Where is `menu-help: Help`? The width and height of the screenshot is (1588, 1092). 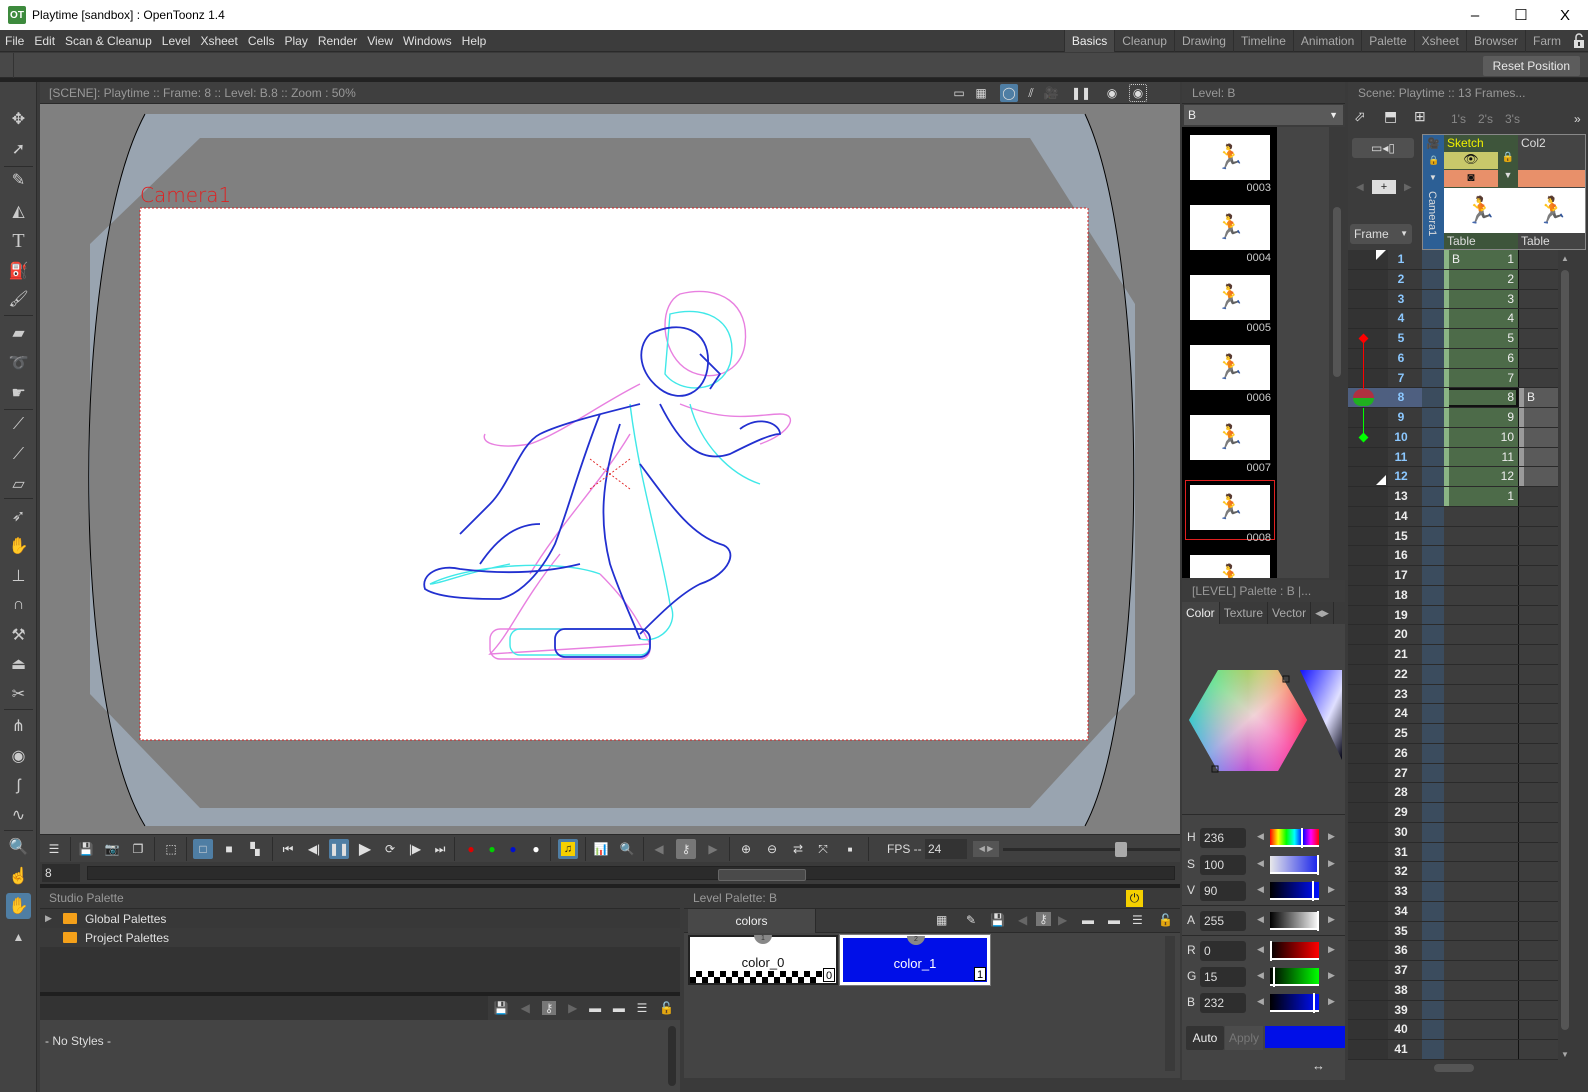 menu-help: Help is located at coordinates (474, 41).